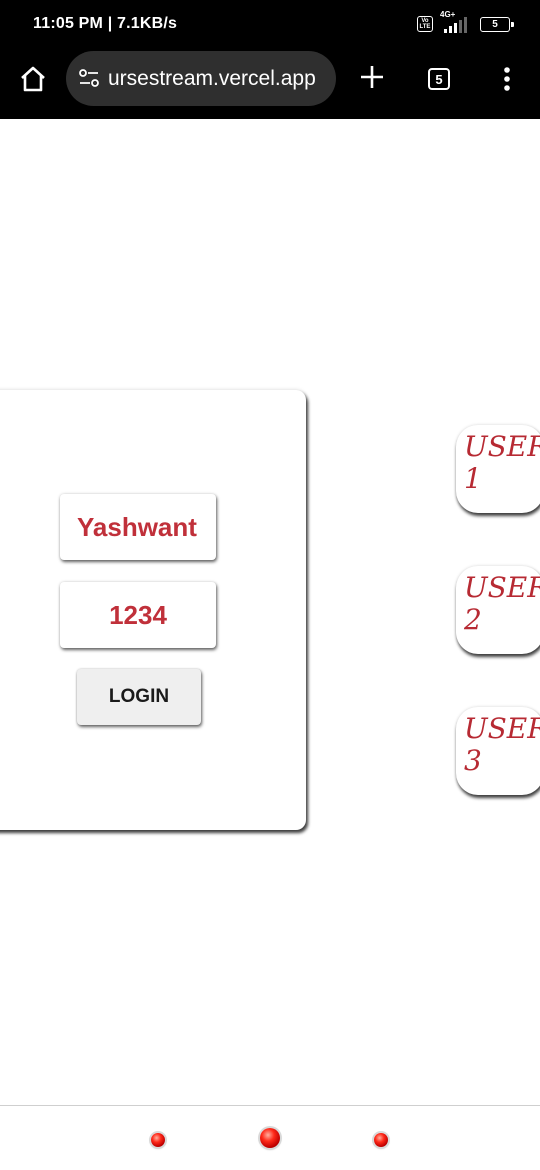  I want to click on status-time: 11:05 PM | 7.1KB/s, so click(105, 23).